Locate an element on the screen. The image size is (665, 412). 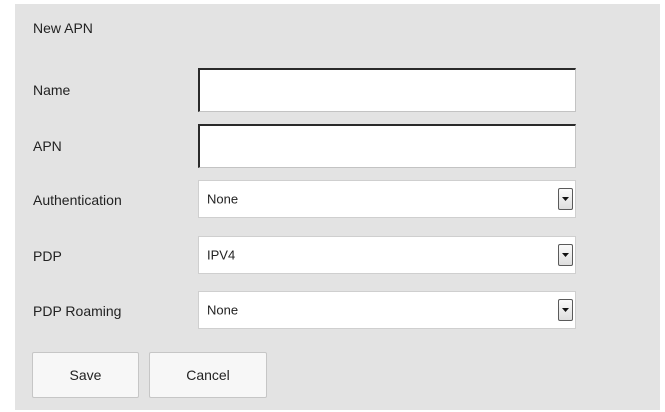
pdp-select-value: IPV4 is located at coordinates (221, 255).